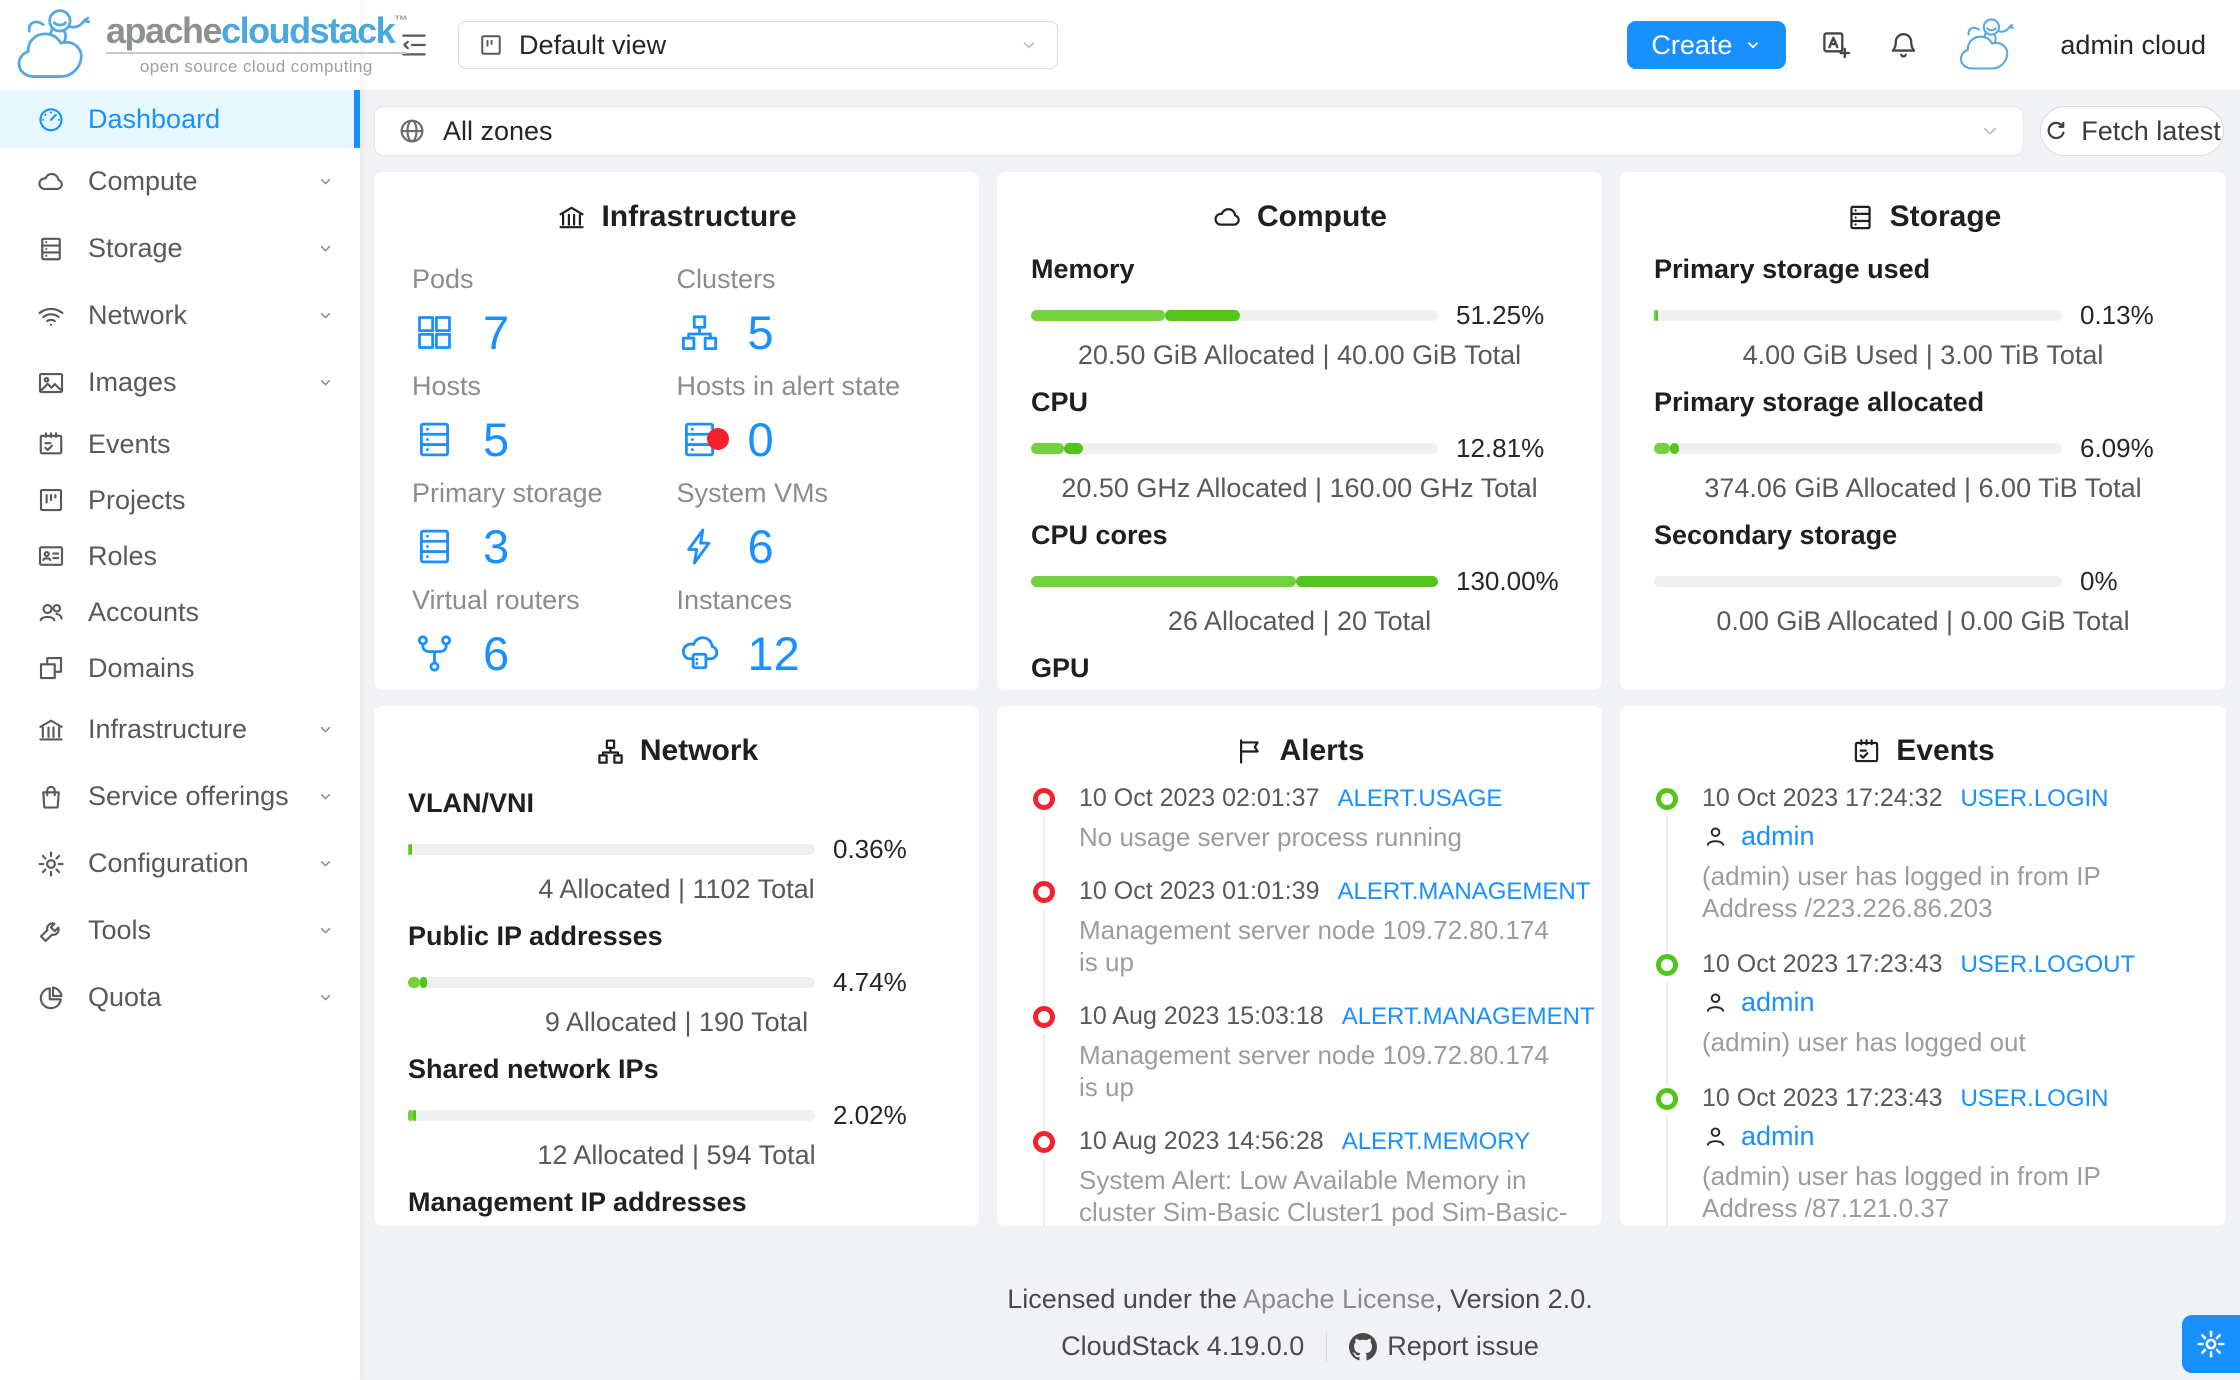 The height and width of the screenshot is (1380, 2240). What do you see at coordinates (1322, 750) in the screenshot?
I see `card-title-text: Alerts` at bounding box center [1322, 750].